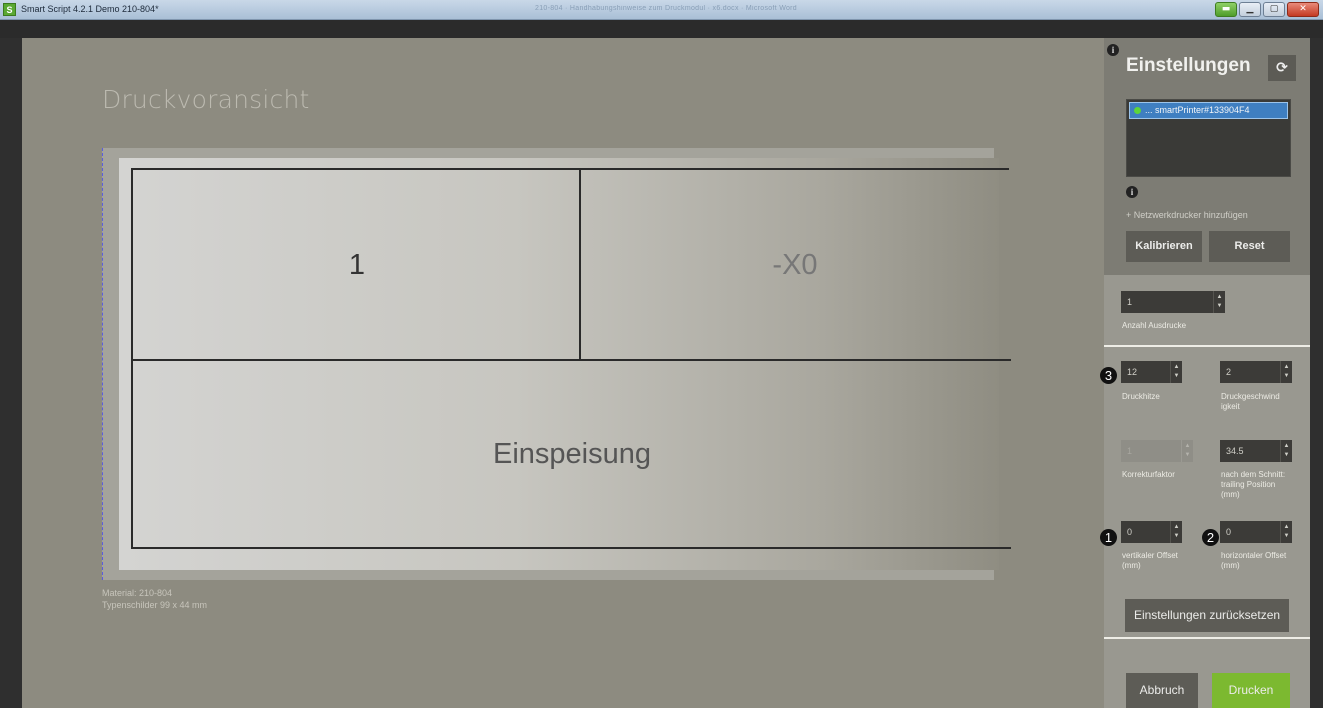 The height and width of the screenshot is (708, 1323). I want to click on callout-badge-1: 1, so click(1108, 537).